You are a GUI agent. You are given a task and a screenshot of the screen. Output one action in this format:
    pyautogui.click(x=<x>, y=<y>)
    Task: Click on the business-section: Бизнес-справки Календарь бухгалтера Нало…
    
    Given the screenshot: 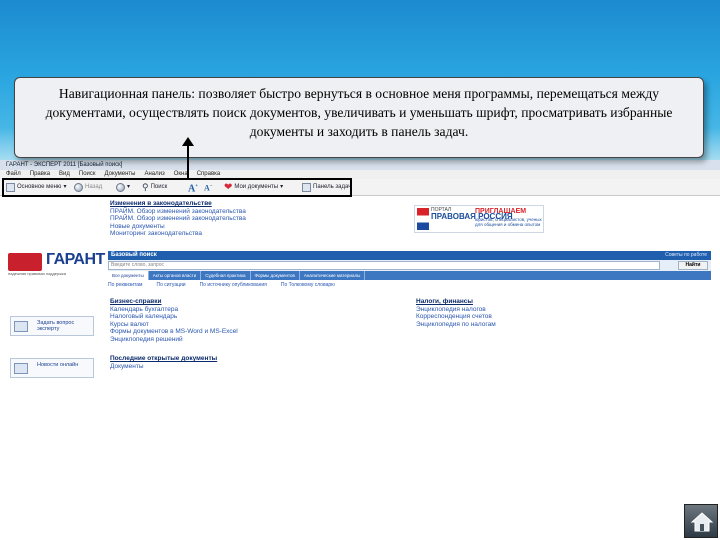 What is the action you would take?
    pyautogui.click(x=174, y=320)
    